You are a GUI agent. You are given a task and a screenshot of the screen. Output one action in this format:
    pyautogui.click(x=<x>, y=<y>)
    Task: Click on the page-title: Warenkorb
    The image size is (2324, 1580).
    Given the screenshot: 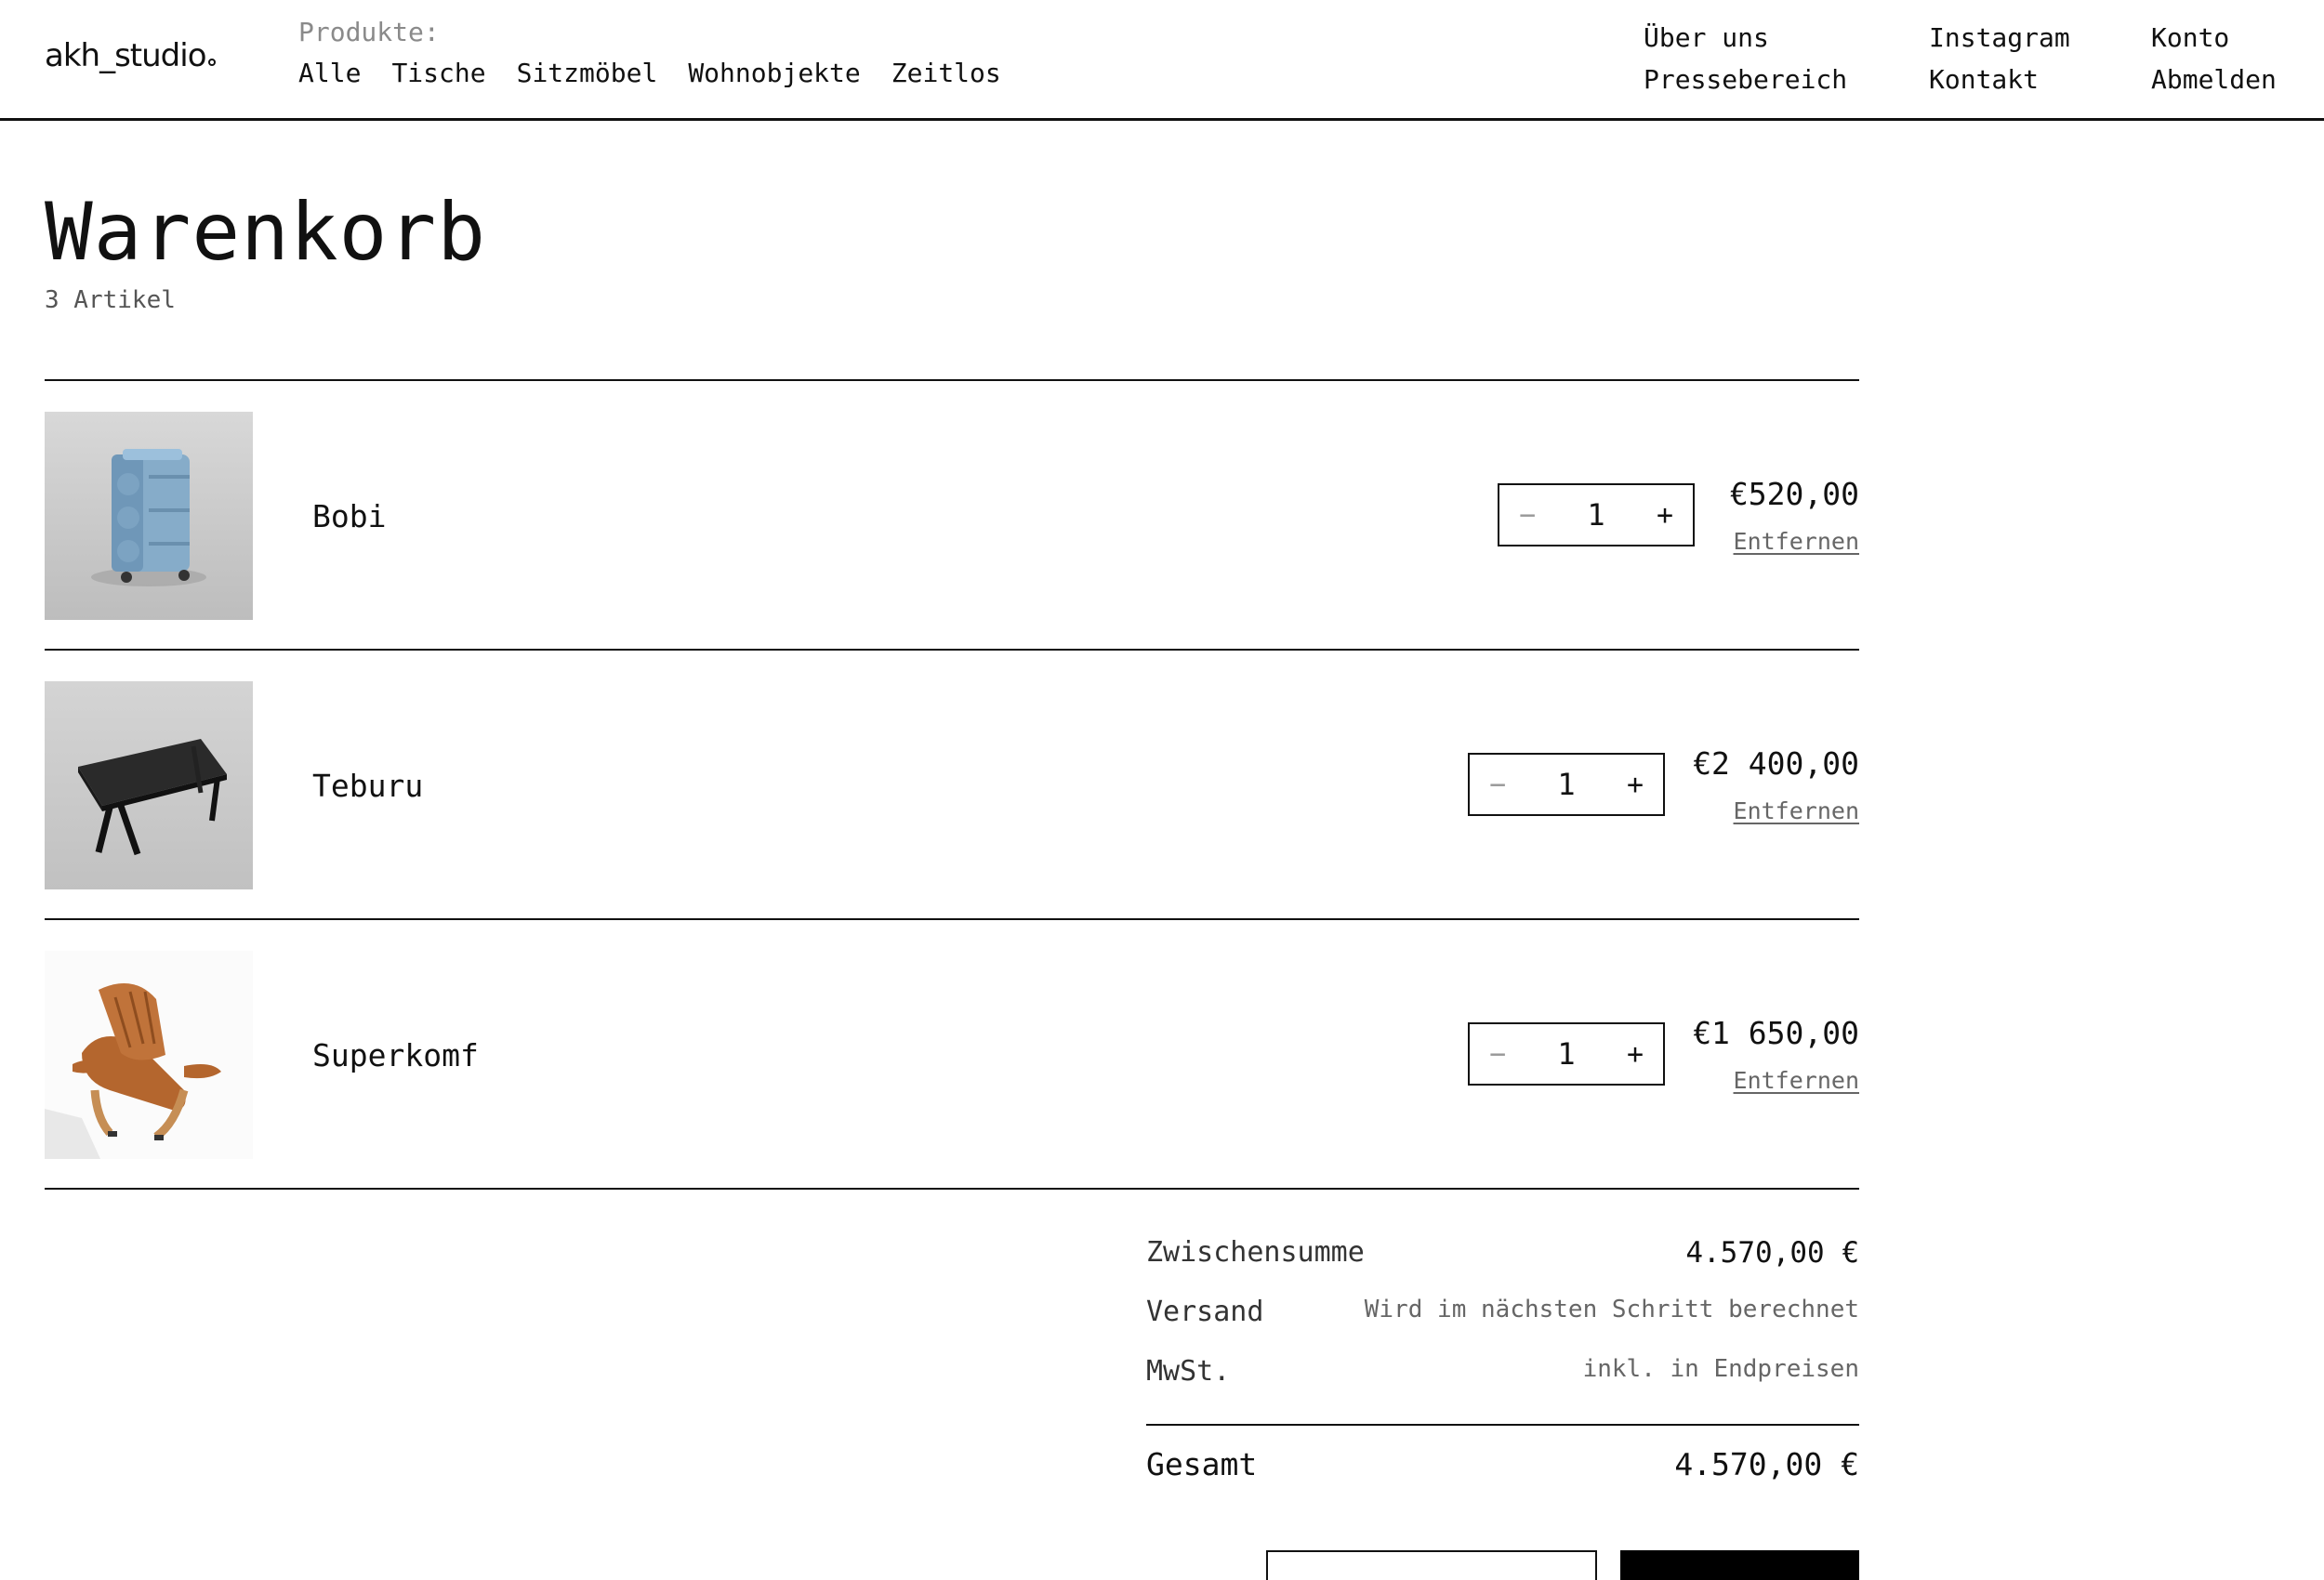 What is the action you would take?
    pyautogui.click(x=265, y=232)
    